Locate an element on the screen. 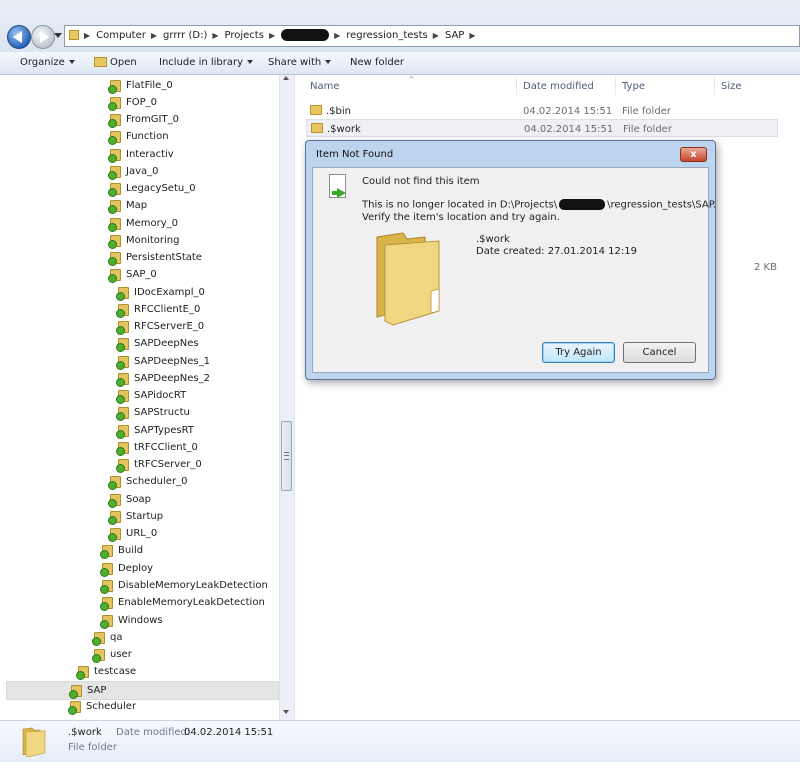 The width and height of the screenshot is (800, 762). breadcrumb-regression-tests: regression_tests is located at coordinates (387, 35).